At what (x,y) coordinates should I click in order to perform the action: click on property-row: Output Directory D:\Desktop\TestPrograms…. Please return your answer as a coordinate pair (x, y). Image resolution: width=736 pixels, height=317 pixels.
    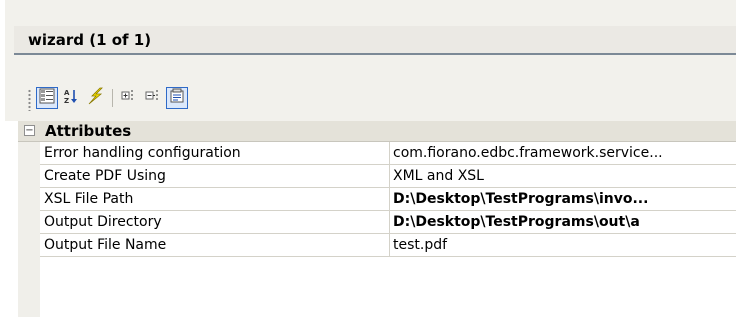
    Looking at the image, I should click on (388, 222).